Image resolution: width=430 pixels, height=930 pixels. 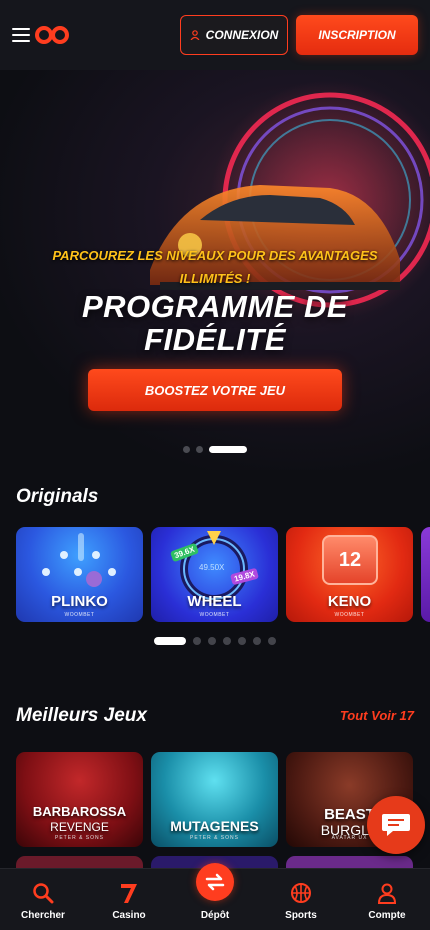 I want to click on game-card-keno: 12 KENO WOOMBET, so click(x=349, y=574).